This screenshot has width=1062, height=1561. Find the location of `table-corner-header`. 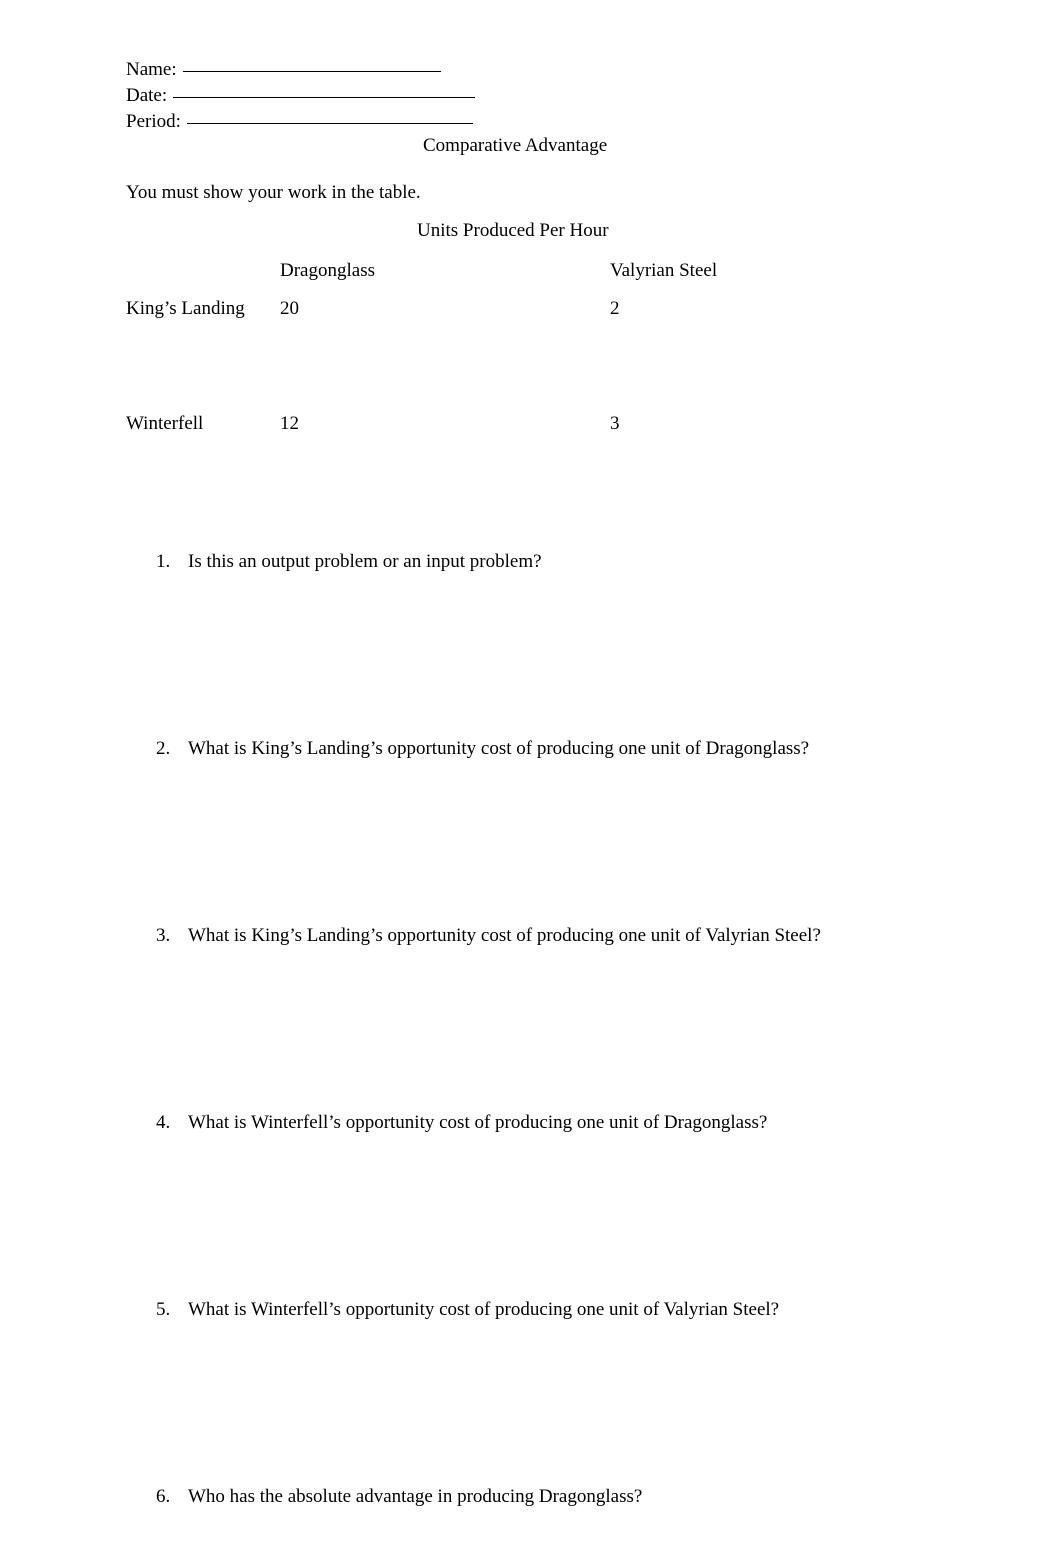

table-corner-header is located at coordinates (203, 278).